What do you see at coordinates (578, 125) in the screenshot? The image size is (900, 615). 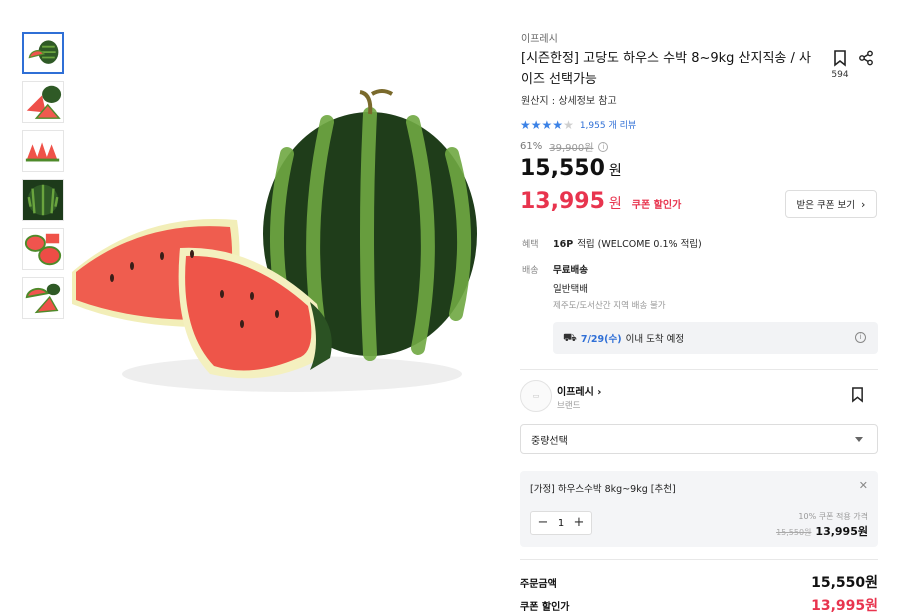 I see `rating-row: ★ ★ ★ ★ ★ 1,955 개 리뷰` at bounding box center [578, 125].